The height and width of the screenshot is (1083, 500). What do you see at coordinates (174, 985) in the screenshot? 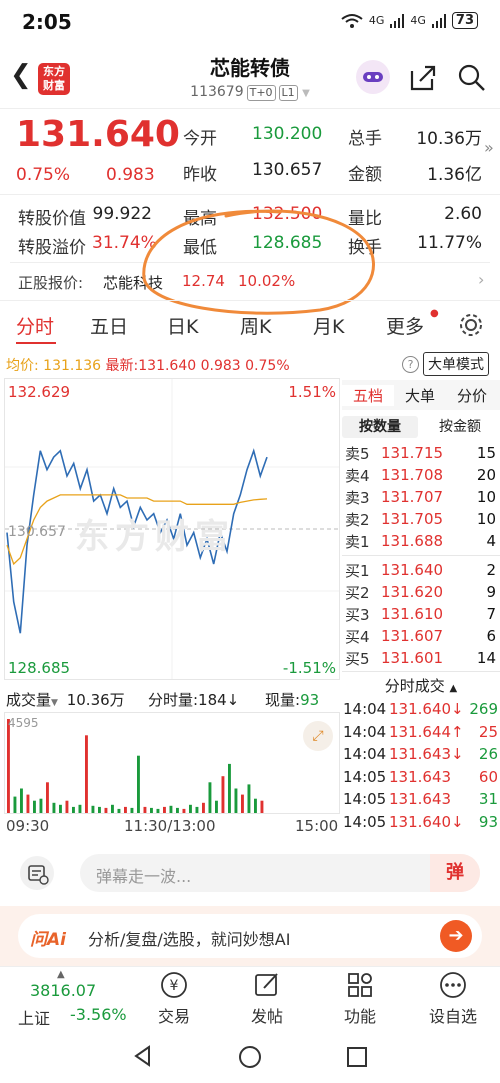
I see `trade-icon: ¥` at bounding box center [174, 985].